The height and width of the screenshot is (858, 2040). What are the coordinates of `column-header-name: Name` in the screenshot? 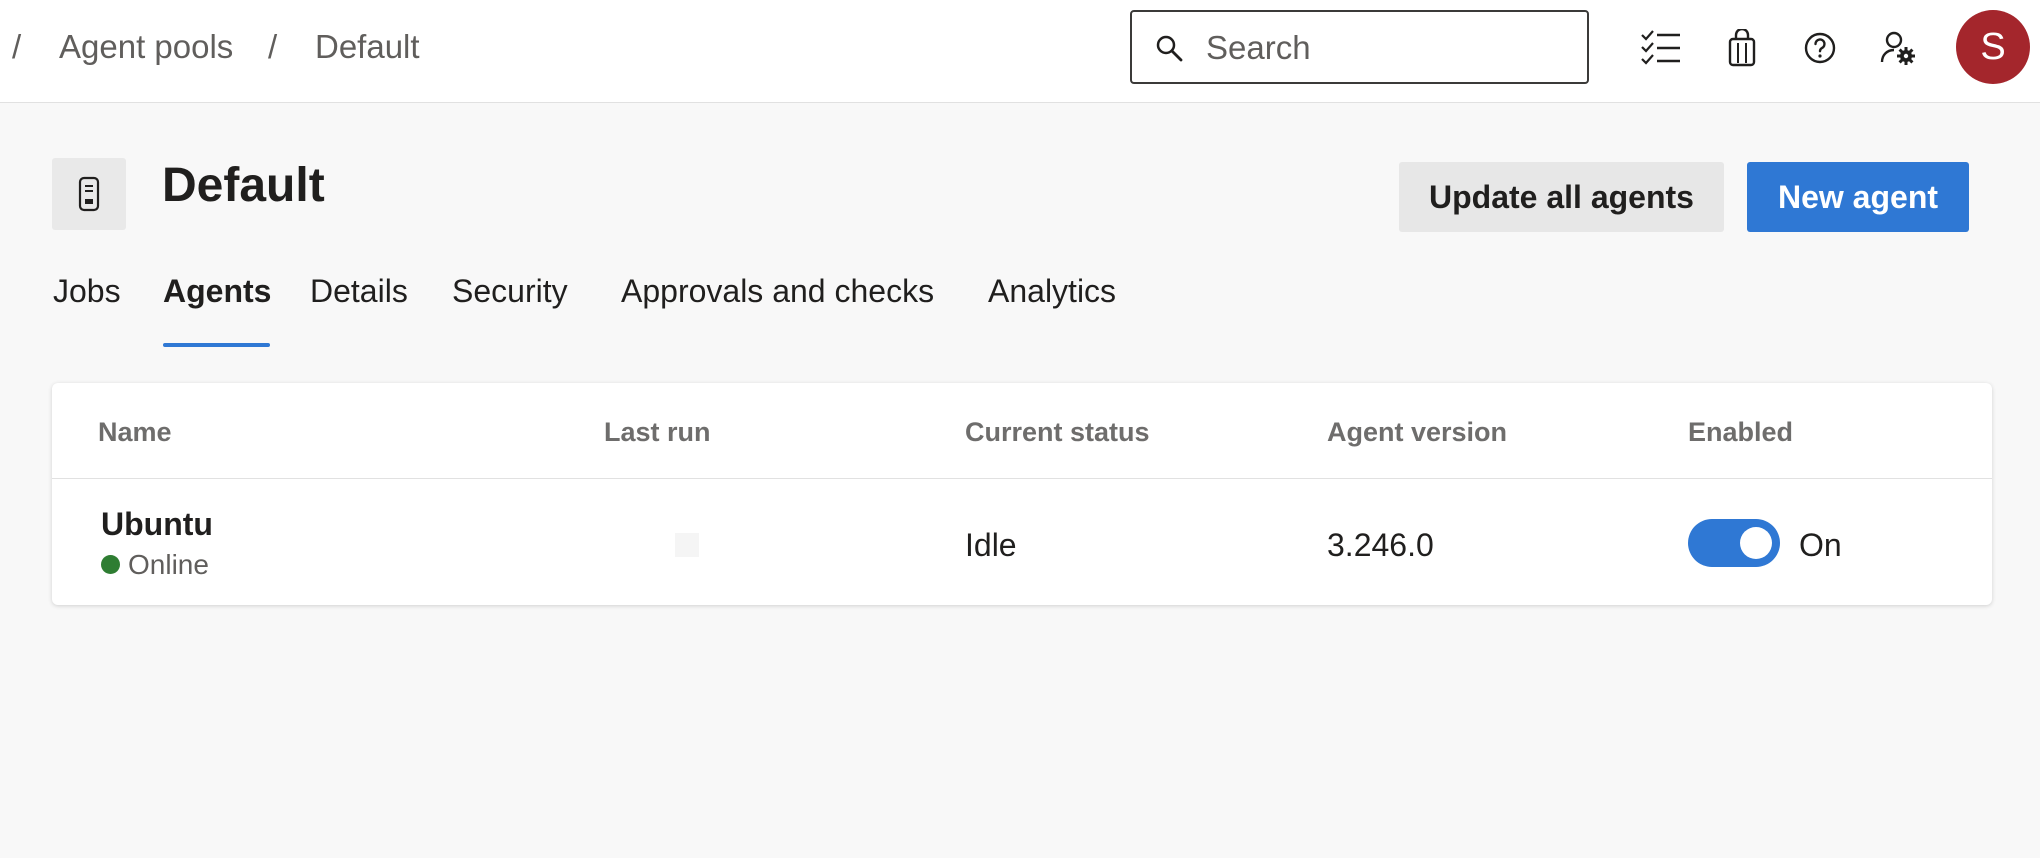 It's located at (135, 432).